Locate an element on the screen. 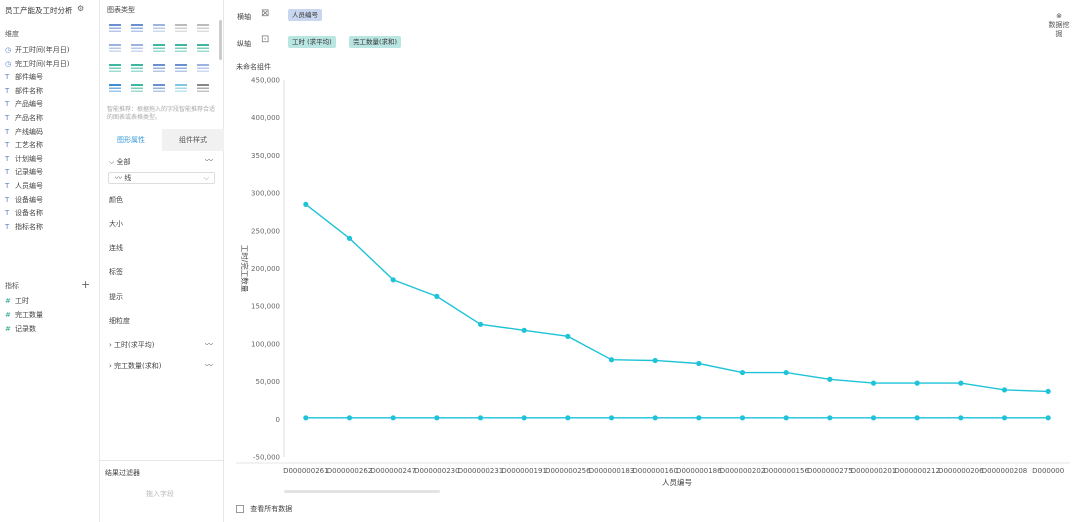  series2-row: › 完工数量(求和) is located at coordinates (135, 366).